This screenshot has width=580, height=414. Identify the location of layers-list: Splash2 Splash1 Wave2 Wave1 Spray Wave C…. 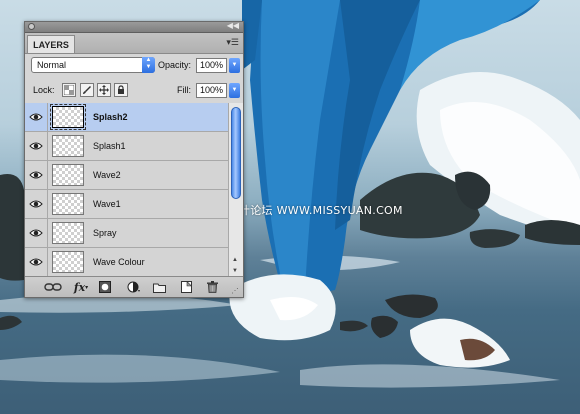
(126, 190).